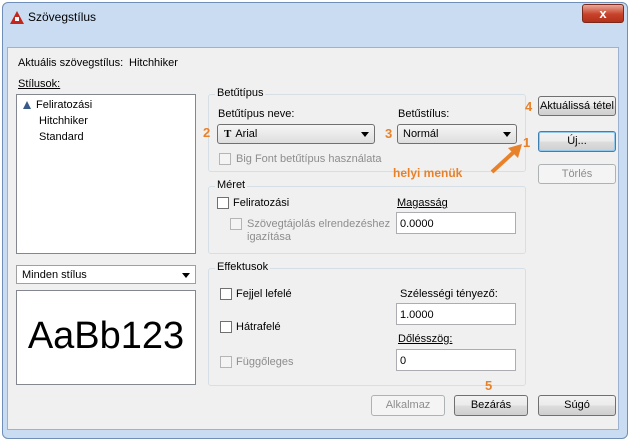 This screenshot has height=443, width=632. Describe the element at coordinates (256, 114) in the screenshot. I see `font-name-label: Betűtípus neve:` at that location.